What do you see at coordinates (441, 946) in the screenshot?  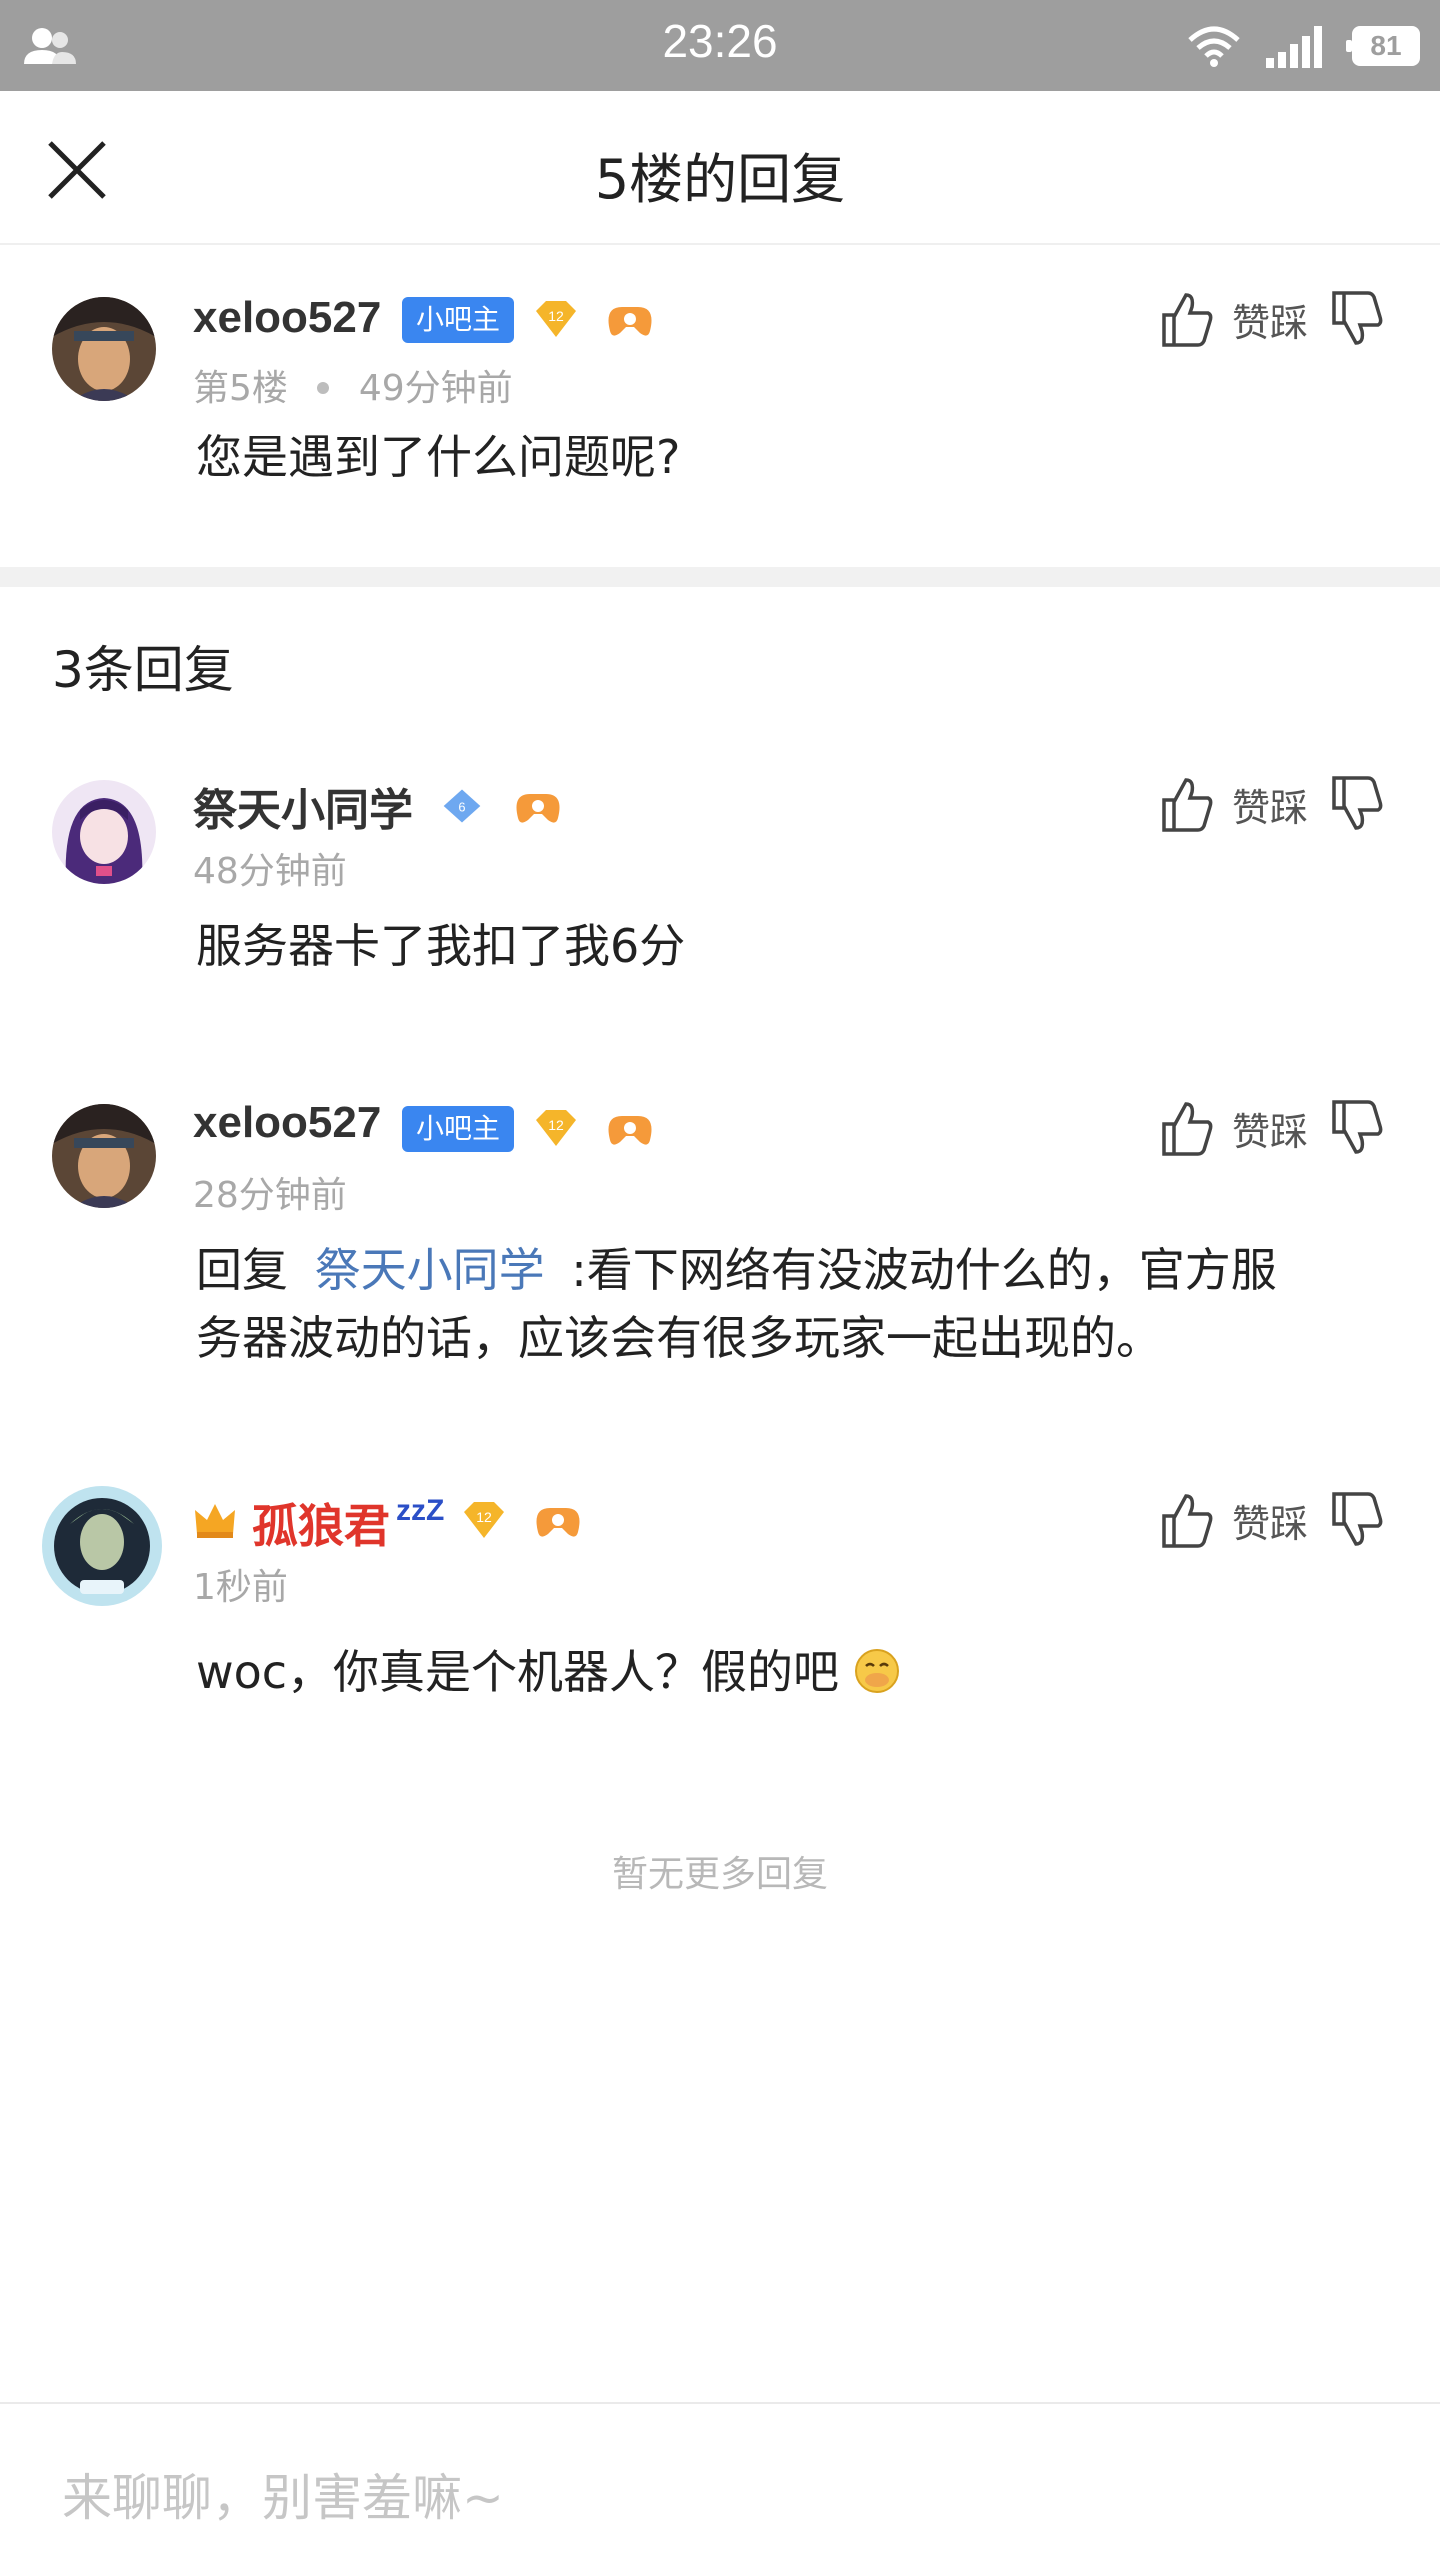 I see `reply-content: 服务器卡了我扣了我6分` at bounding box center [441, 946].